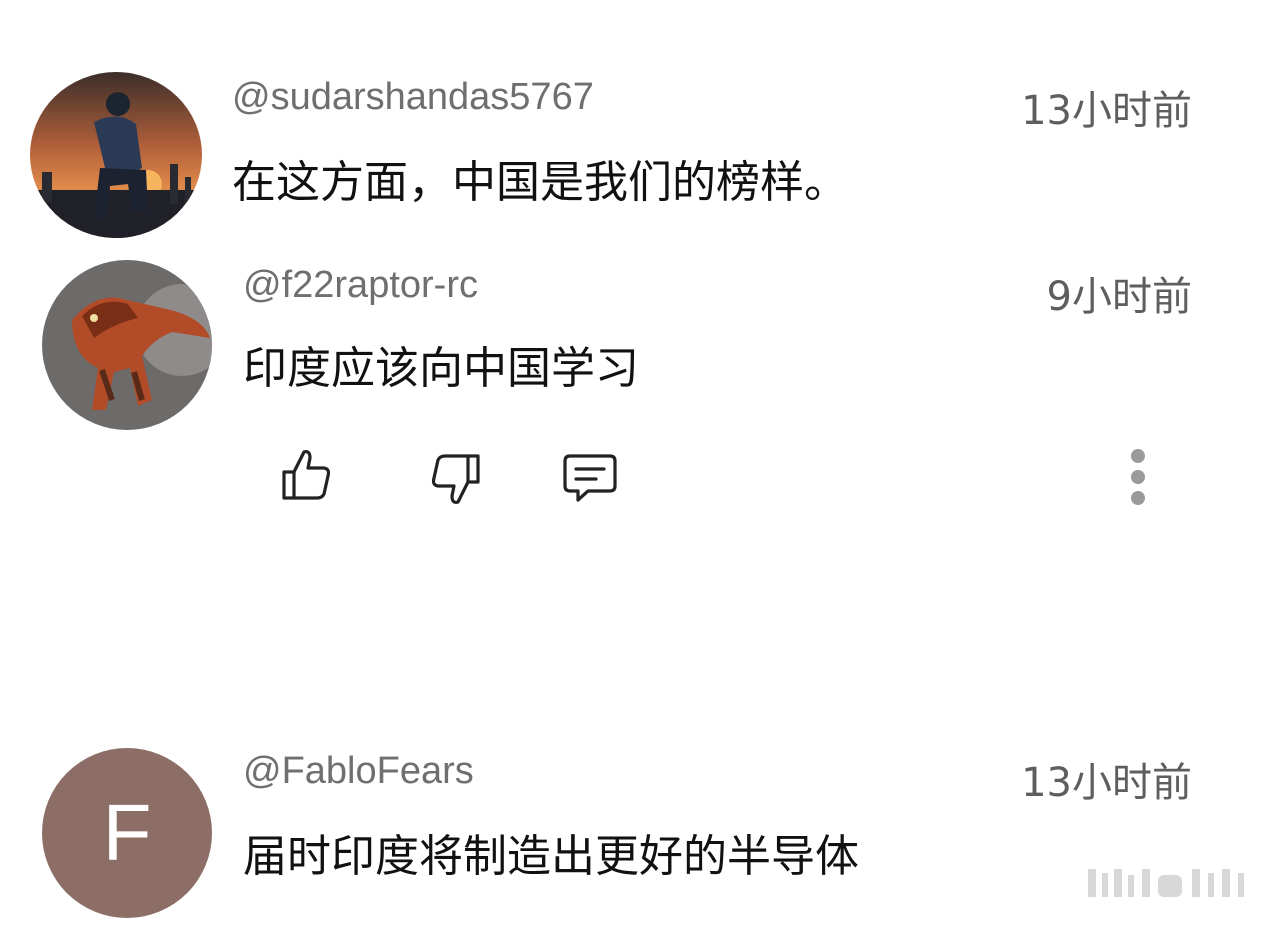 The image size is (1280, 925). I want to click on thumbs-up-icon, so click(306, 474).